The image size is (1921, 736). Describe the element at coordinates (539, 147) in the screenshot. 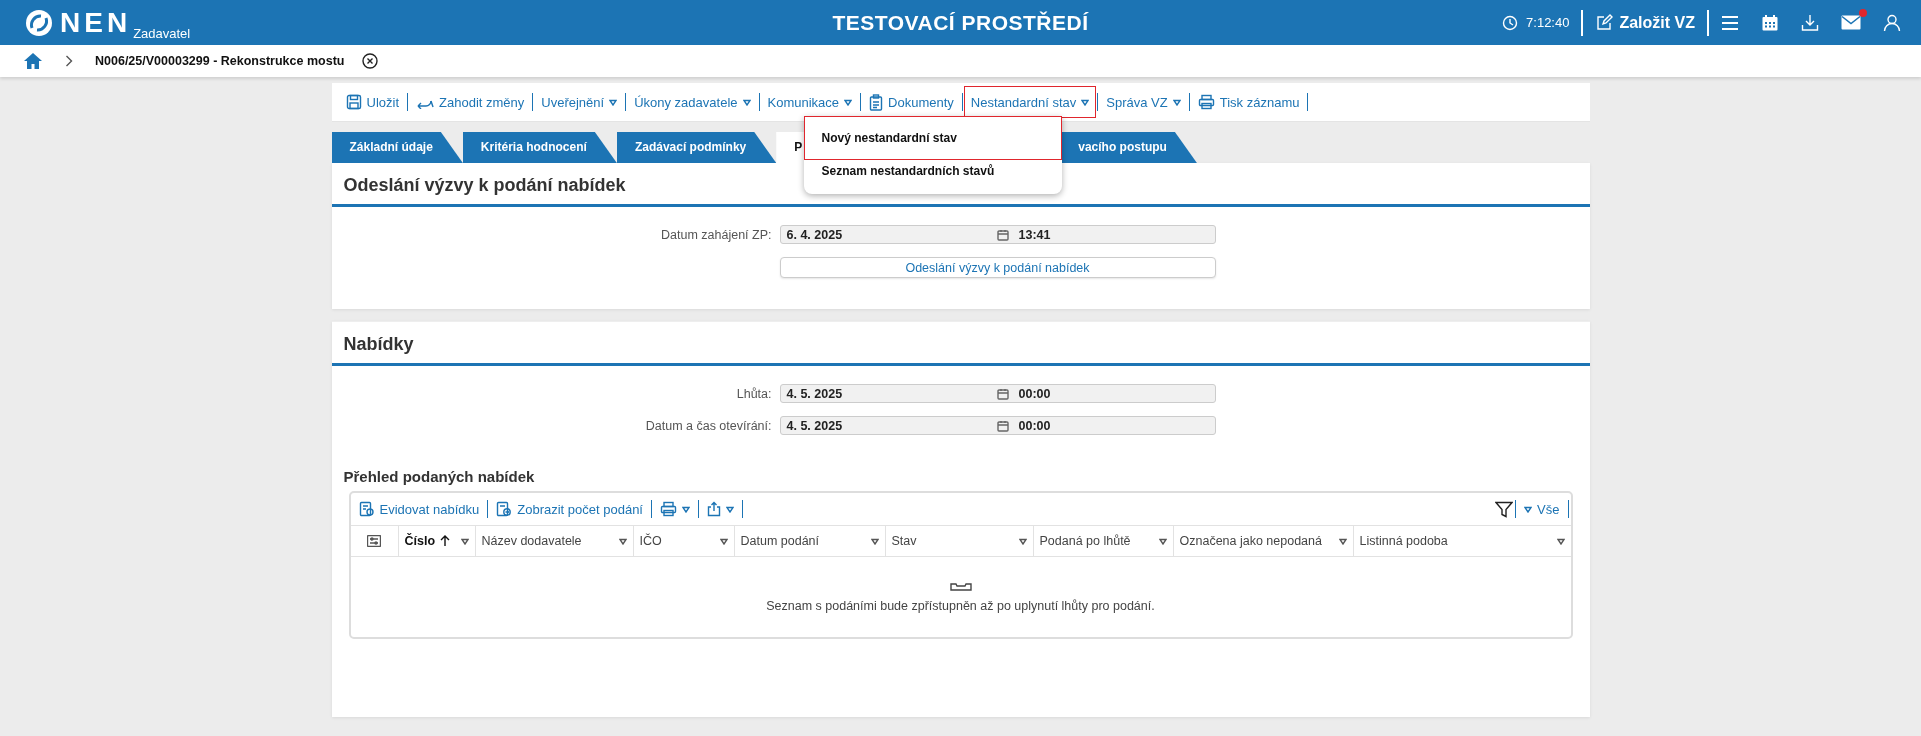

I see `tab: Kritéria hodnocení` at that location.